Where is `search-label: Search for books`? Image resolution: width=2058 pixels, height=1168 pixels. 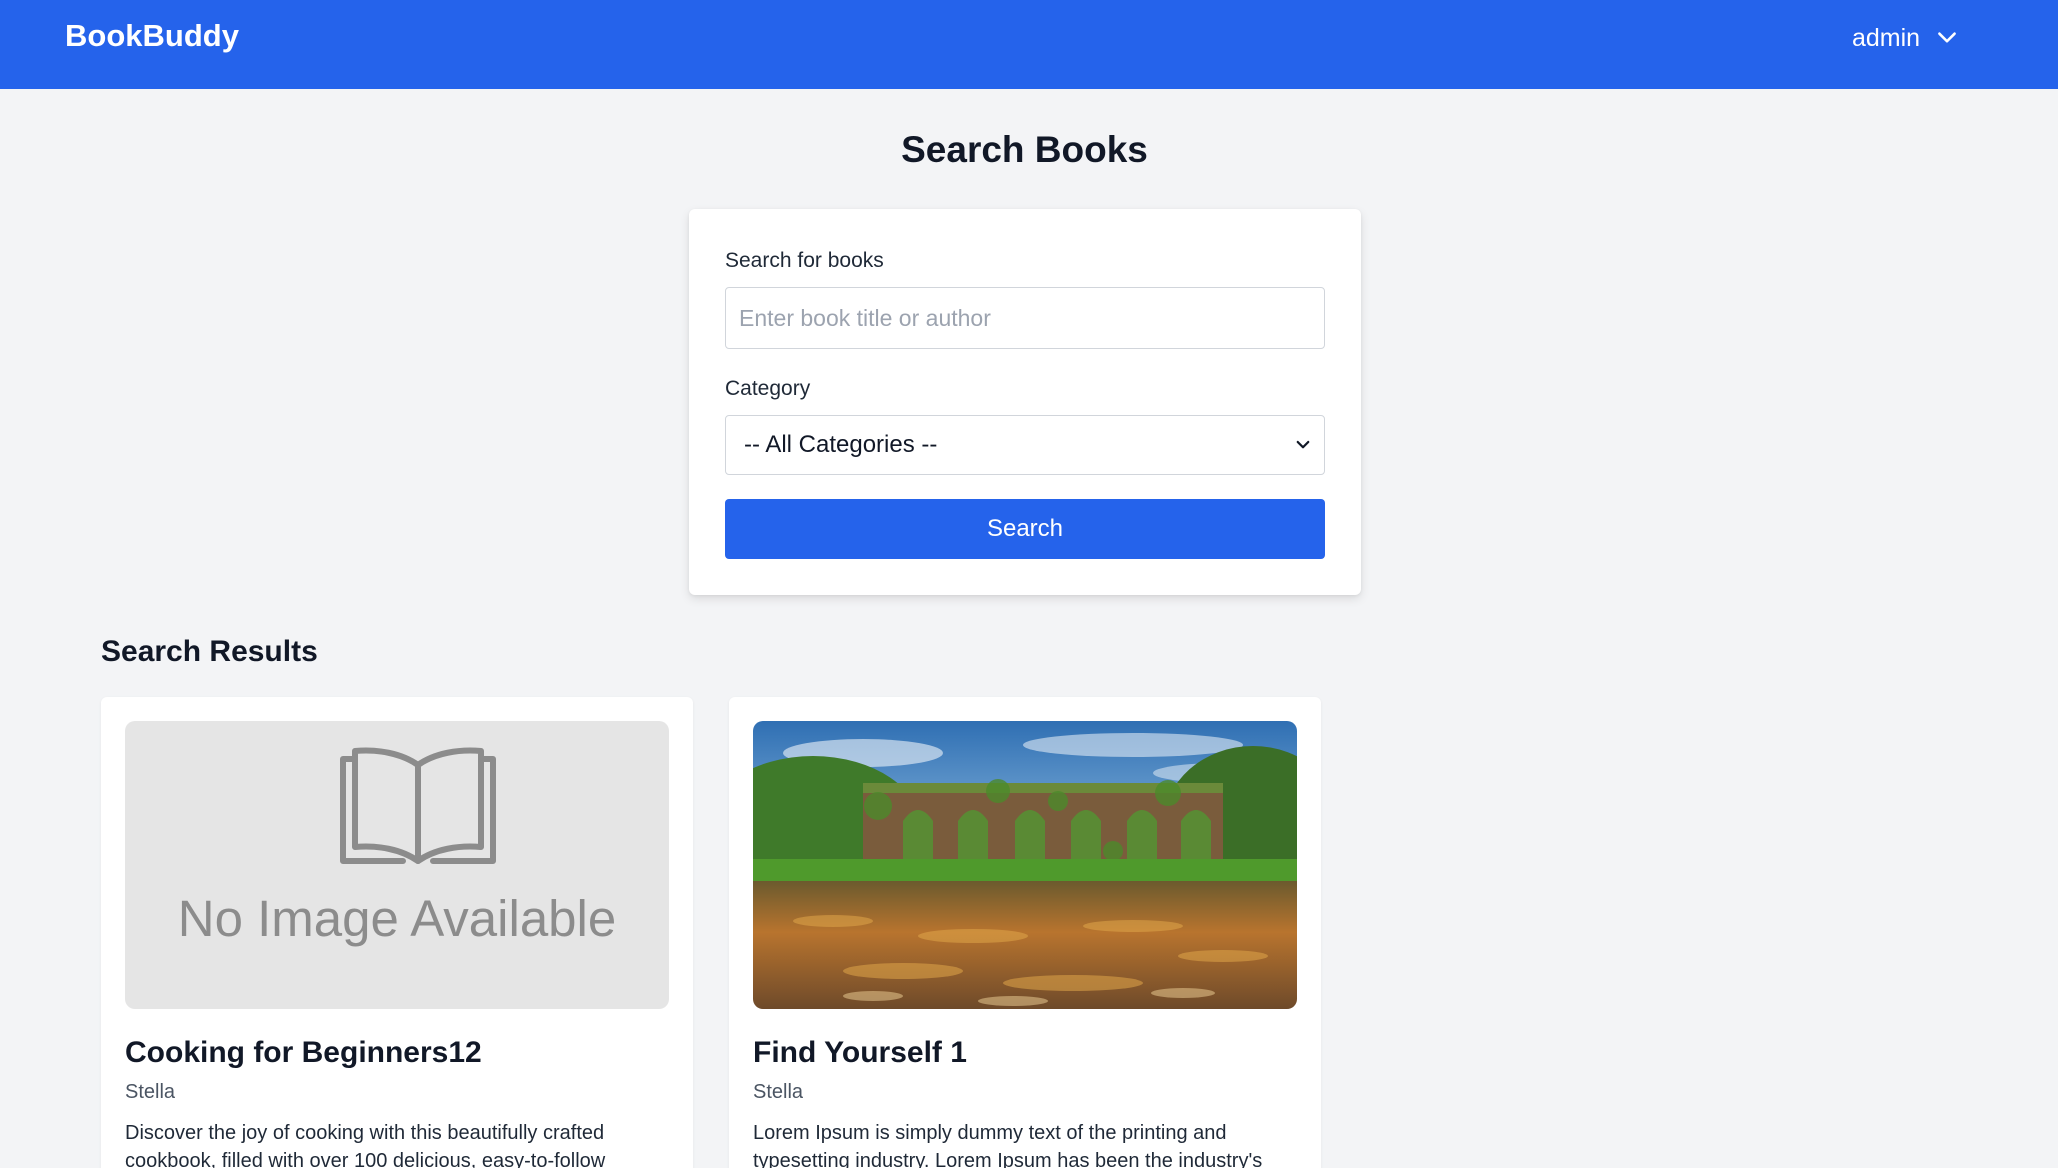 search-label: Search for books is located at coordinates (804, 260).